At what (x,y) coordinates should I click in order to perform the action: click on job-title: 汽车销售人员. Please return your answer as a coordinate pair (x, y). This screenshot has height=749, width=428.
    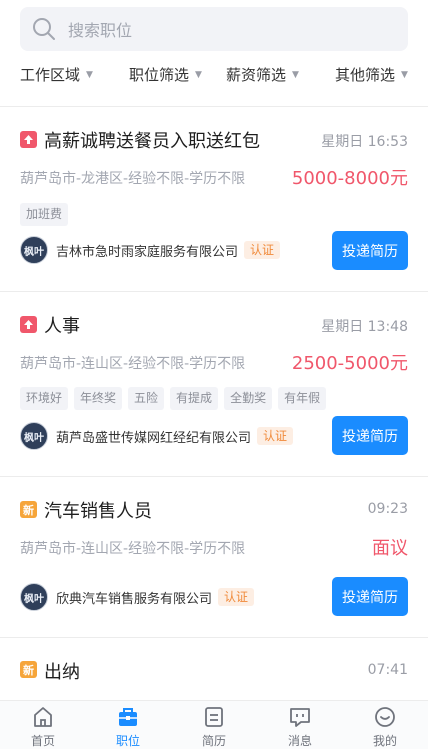
    Looking at the image, I should click on (98, 511).